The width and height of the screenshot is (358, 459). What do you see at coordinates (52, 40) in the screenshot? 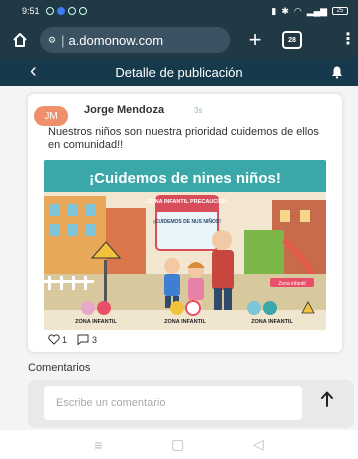
I see `tune-icon: ⚙` at bounding box center [52, 40].